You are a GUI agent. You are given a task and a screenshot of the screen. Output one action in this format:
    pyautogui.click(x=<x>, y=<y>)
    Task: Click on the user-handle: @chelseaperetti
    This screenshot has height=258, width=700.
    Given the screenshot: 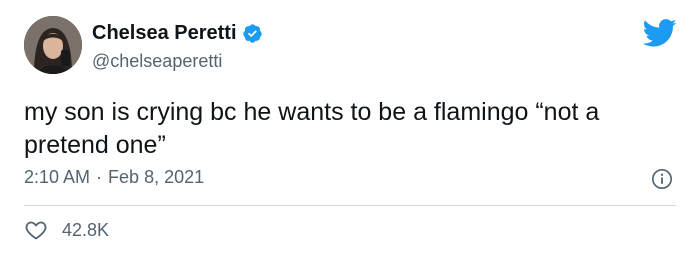 What is the action you would take?
    pyautogui.click(x=157, y=61)
    